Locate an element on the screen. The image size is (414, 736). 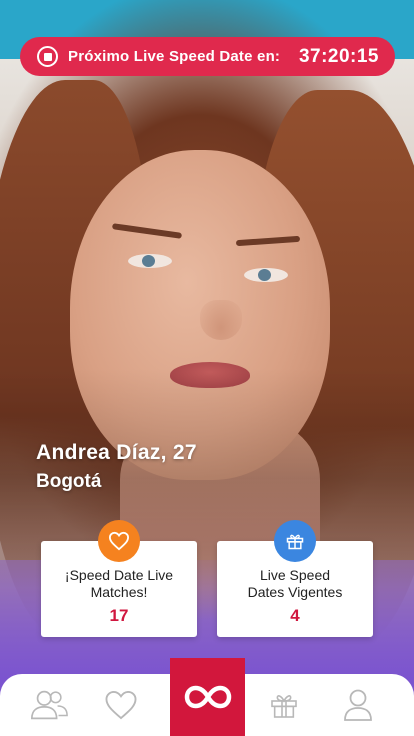
next-live-speed-date-timer: Próximo Live Speed Date en: 37:20:15 is located at coordinates (207, 56).